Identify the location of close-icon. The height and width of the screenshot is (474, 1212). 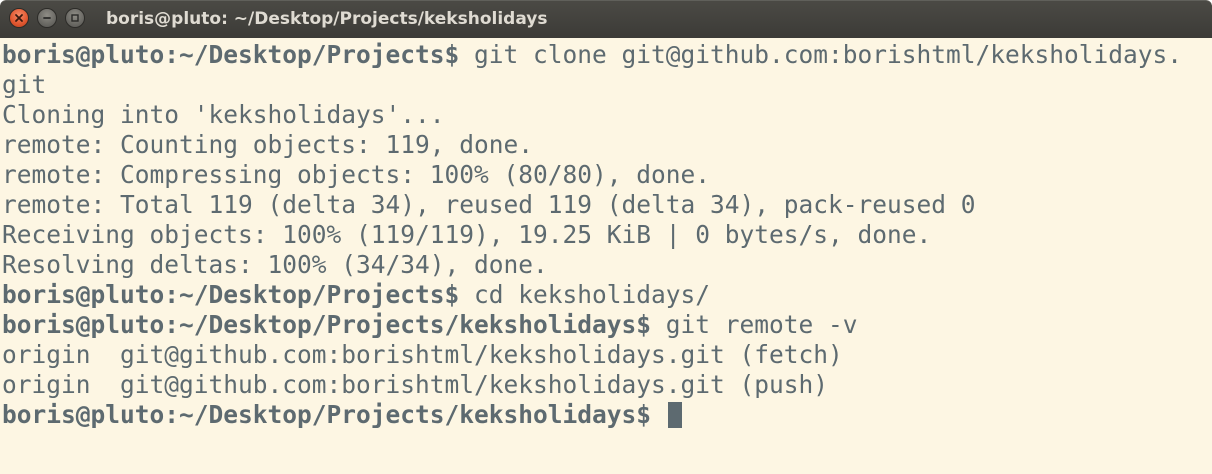
(19, 18).